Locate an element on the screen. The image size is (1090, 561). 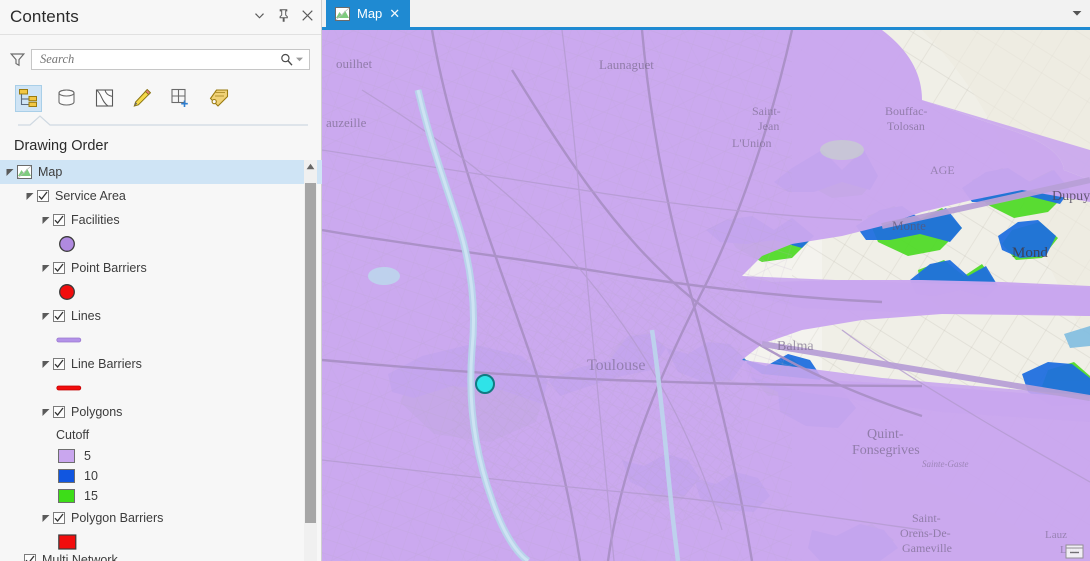
tree-label-service-area: Service Area is located at coordinates (90, 196).